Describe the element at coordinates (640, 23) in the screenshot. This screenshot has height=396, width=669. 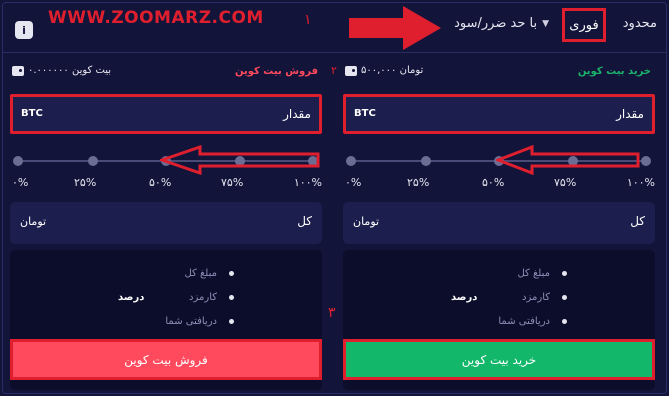
I see `tab-limited: محدود` at that location.